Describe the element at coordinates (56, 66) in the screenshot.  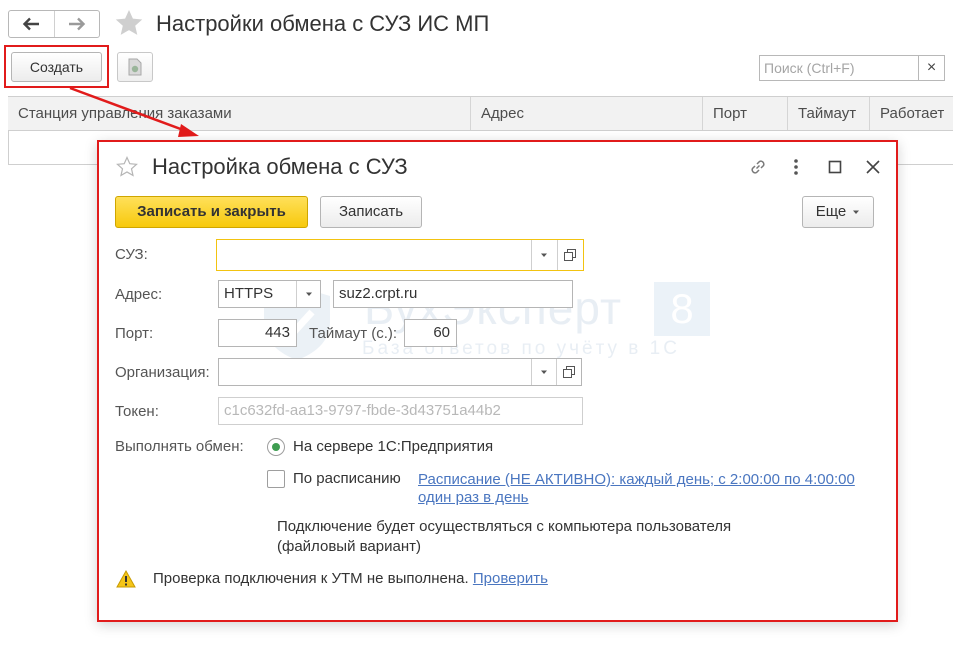
I see `create-button-highlight` at that location.